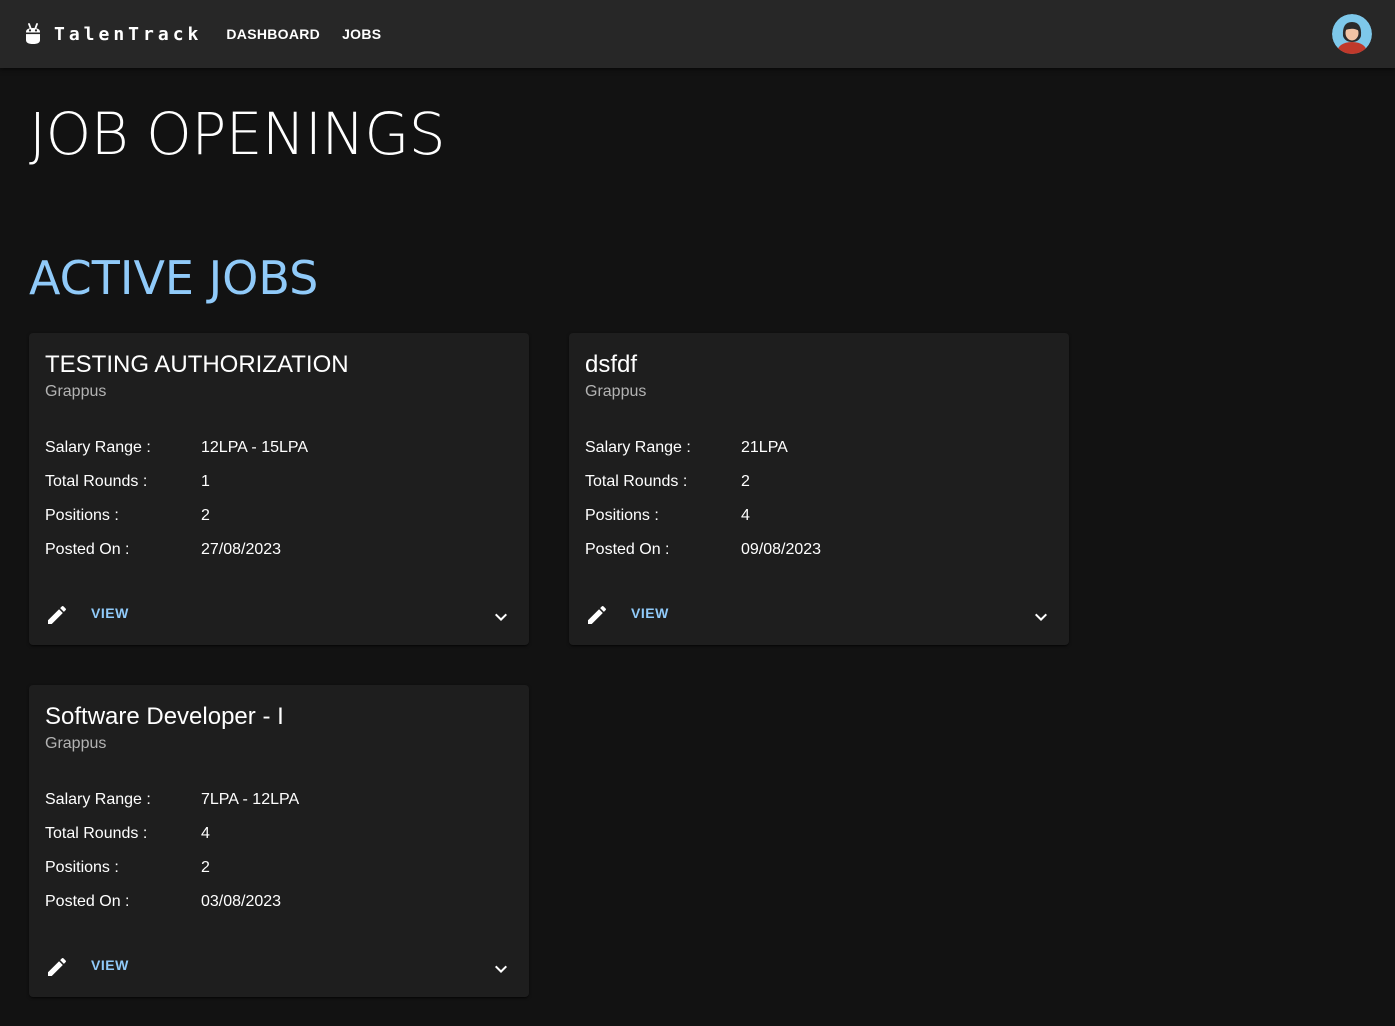  Describe the element at coordinates (667, 516) in the screenshot. I see `positions-row: Positions : 4` at that location.